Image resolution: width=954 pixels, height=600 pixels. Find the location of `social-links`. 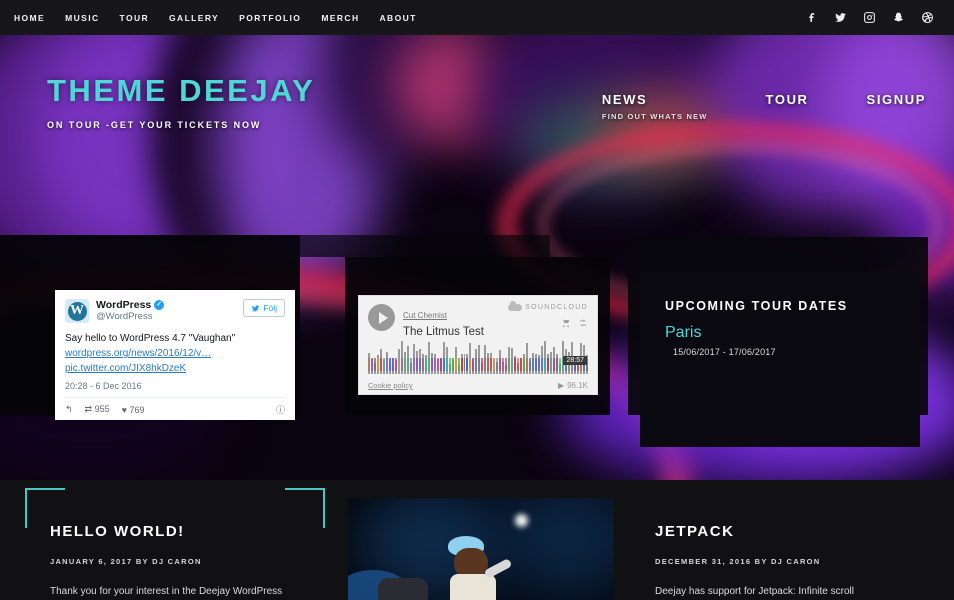

social-links is located at coordinates (879, 17).